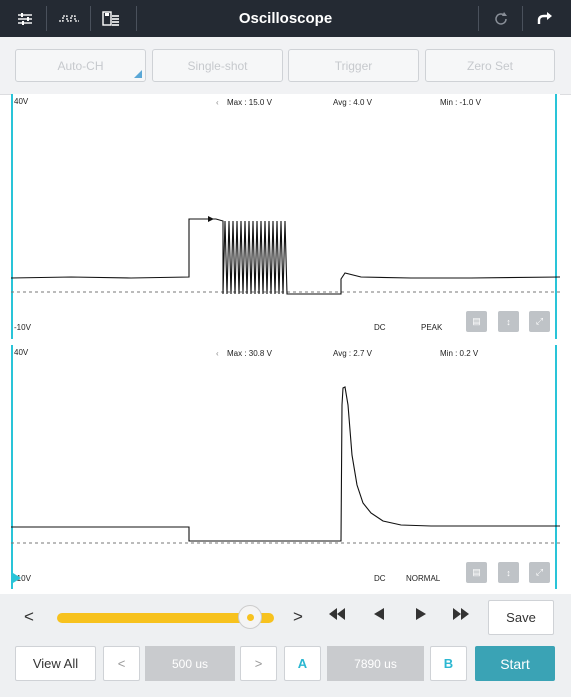  I want to click on channel1-scroll-left-icon: ‹, so click(217, 102).